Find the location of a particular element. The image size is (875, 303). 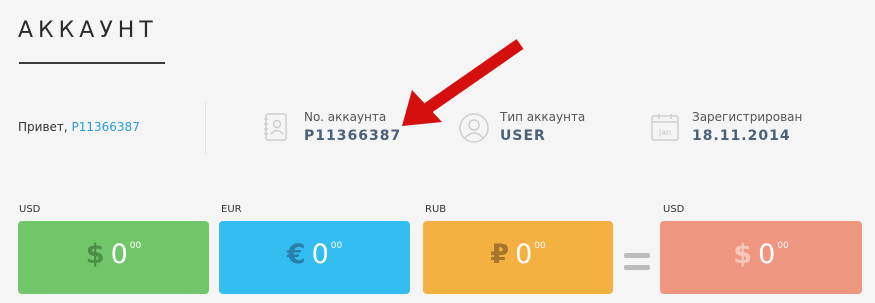

account-number-value: P11366387 is located at coordinates (353, 136).